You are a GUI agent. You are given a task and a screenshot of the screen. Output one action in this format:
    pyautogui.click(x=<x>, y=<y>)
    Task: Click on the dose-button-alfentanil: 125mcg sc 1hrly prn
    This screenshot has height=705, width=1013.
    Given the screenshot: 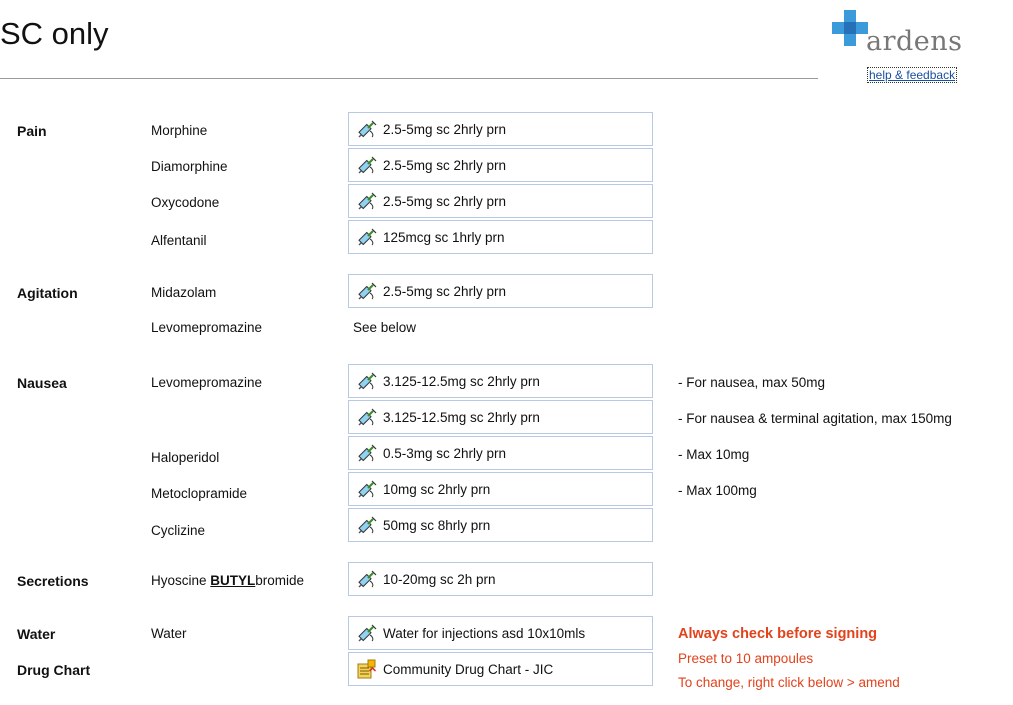 What is the action you would take?
    pyautogui.click(x=500, y=237)
    